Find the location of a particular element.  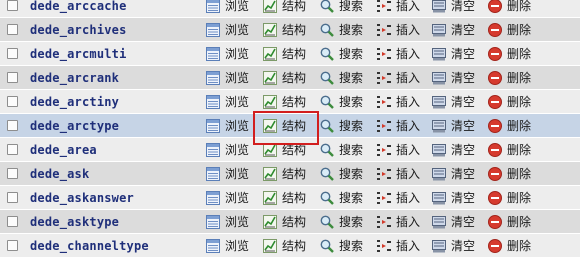

table-name: dede_archives is located at coordinates (78, 30).